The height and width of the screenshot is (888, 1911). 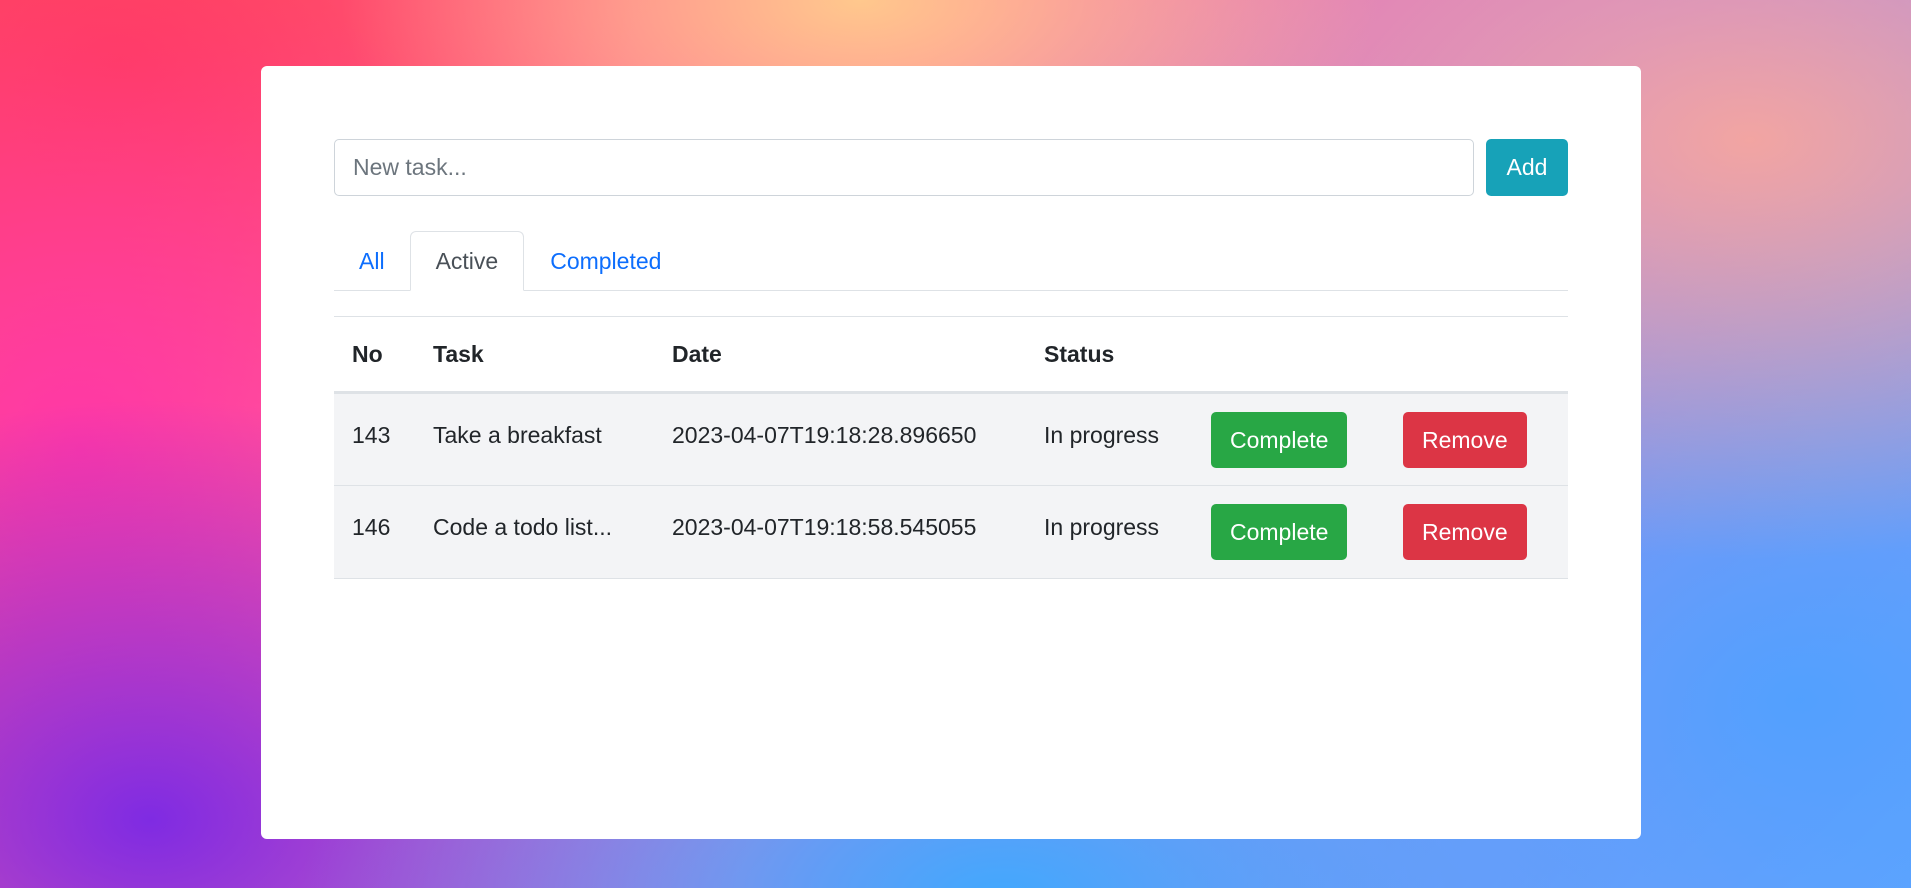 What do you see at coordinates (840, 532) in the screenshot?
I see `cell-date: 2023-04-07T19:18:58.545055` at bounding box center [840, 532].